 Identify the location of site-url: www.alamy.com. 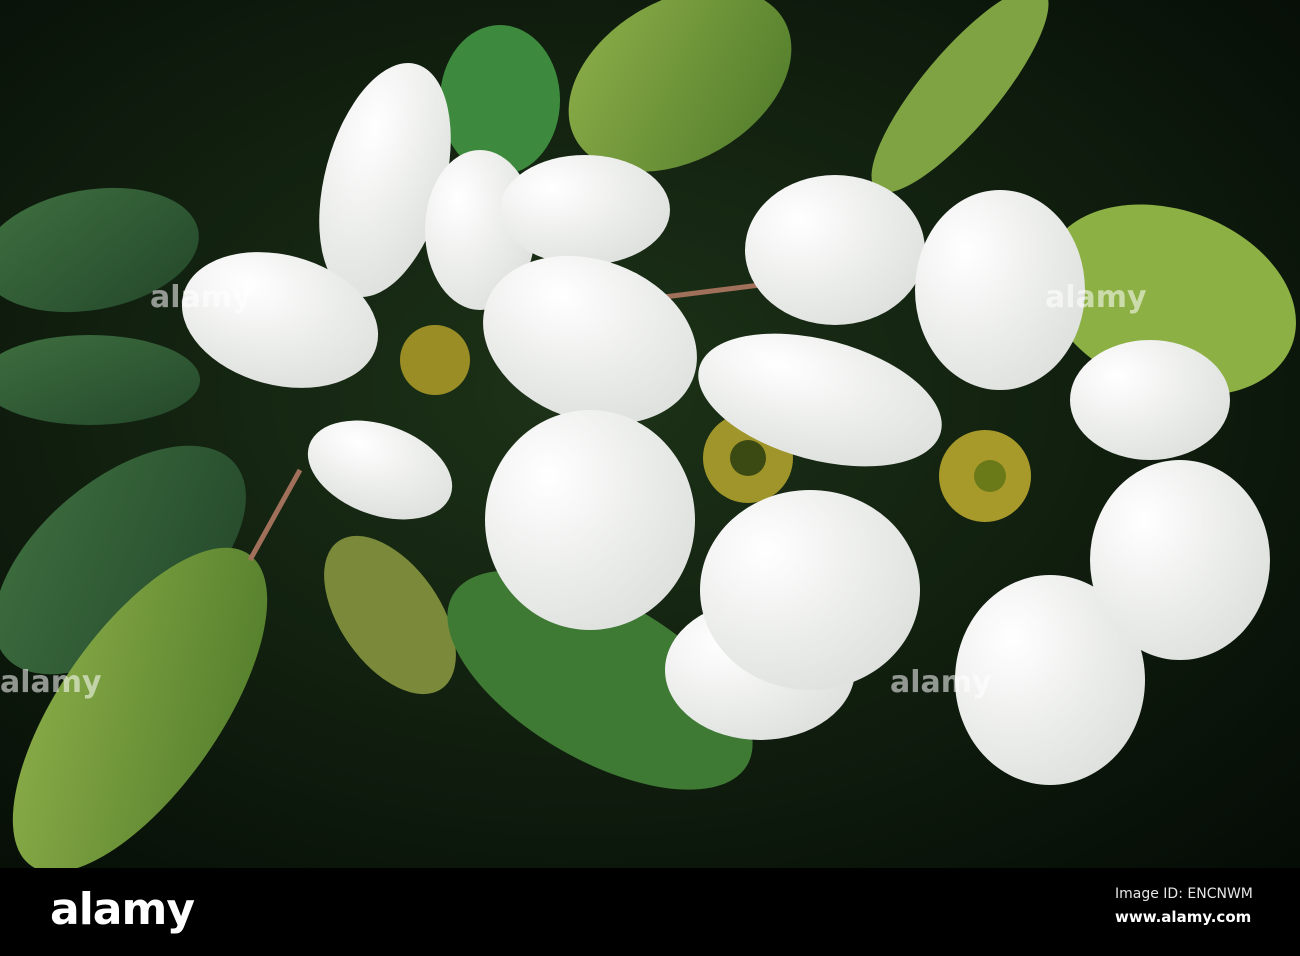
(1183, 917).